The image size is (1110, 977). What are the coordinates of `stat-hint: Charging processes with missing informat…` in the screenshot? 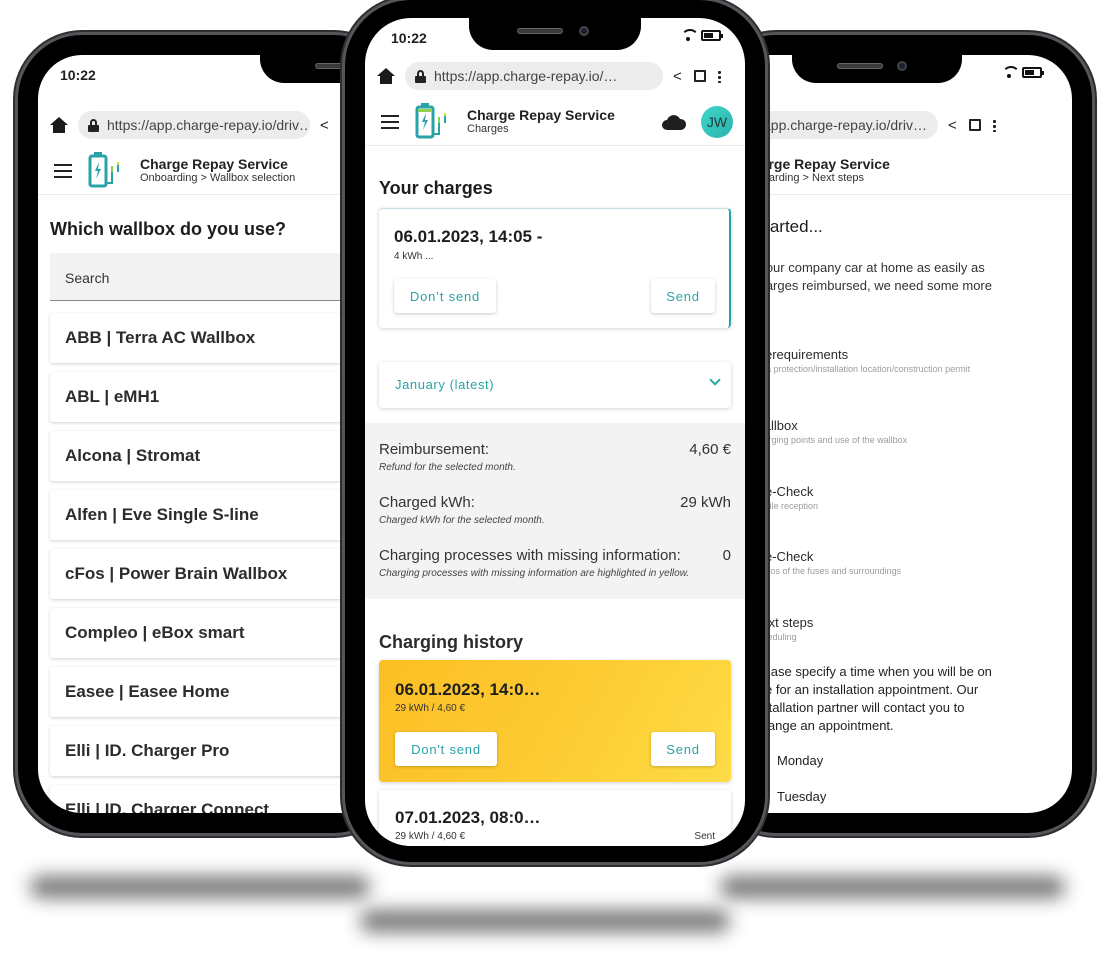 It's located at (534, 573).